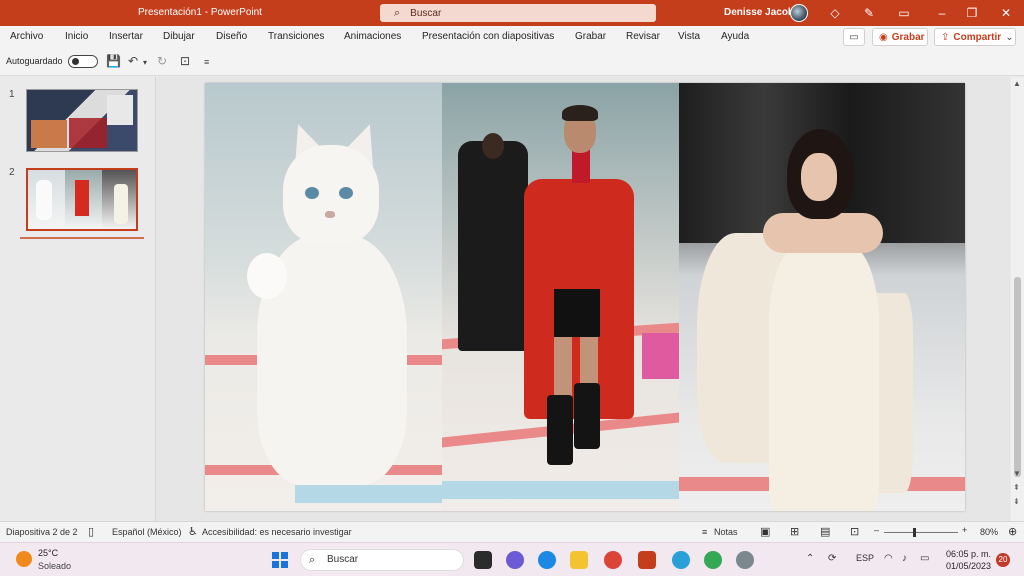  Describe the element at coordinates (921, 532) in the screenshot. I see `zoom-slider` at that location.